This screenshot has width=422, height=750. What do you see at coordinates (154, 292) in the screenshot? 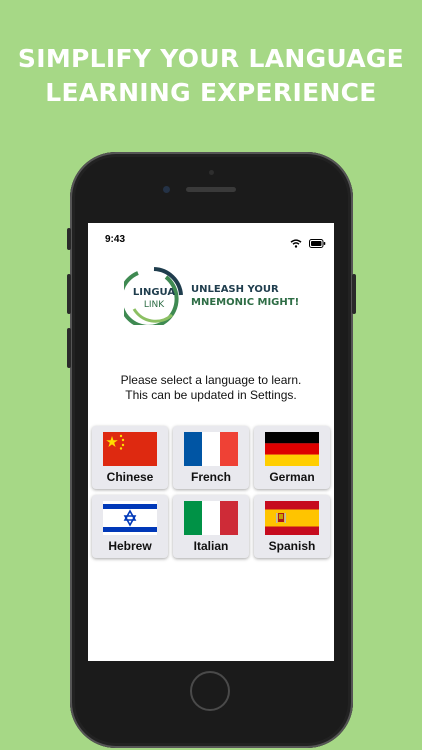
I see `logo-brand-line-1: LINGUA` at bounding box center [154, 292].